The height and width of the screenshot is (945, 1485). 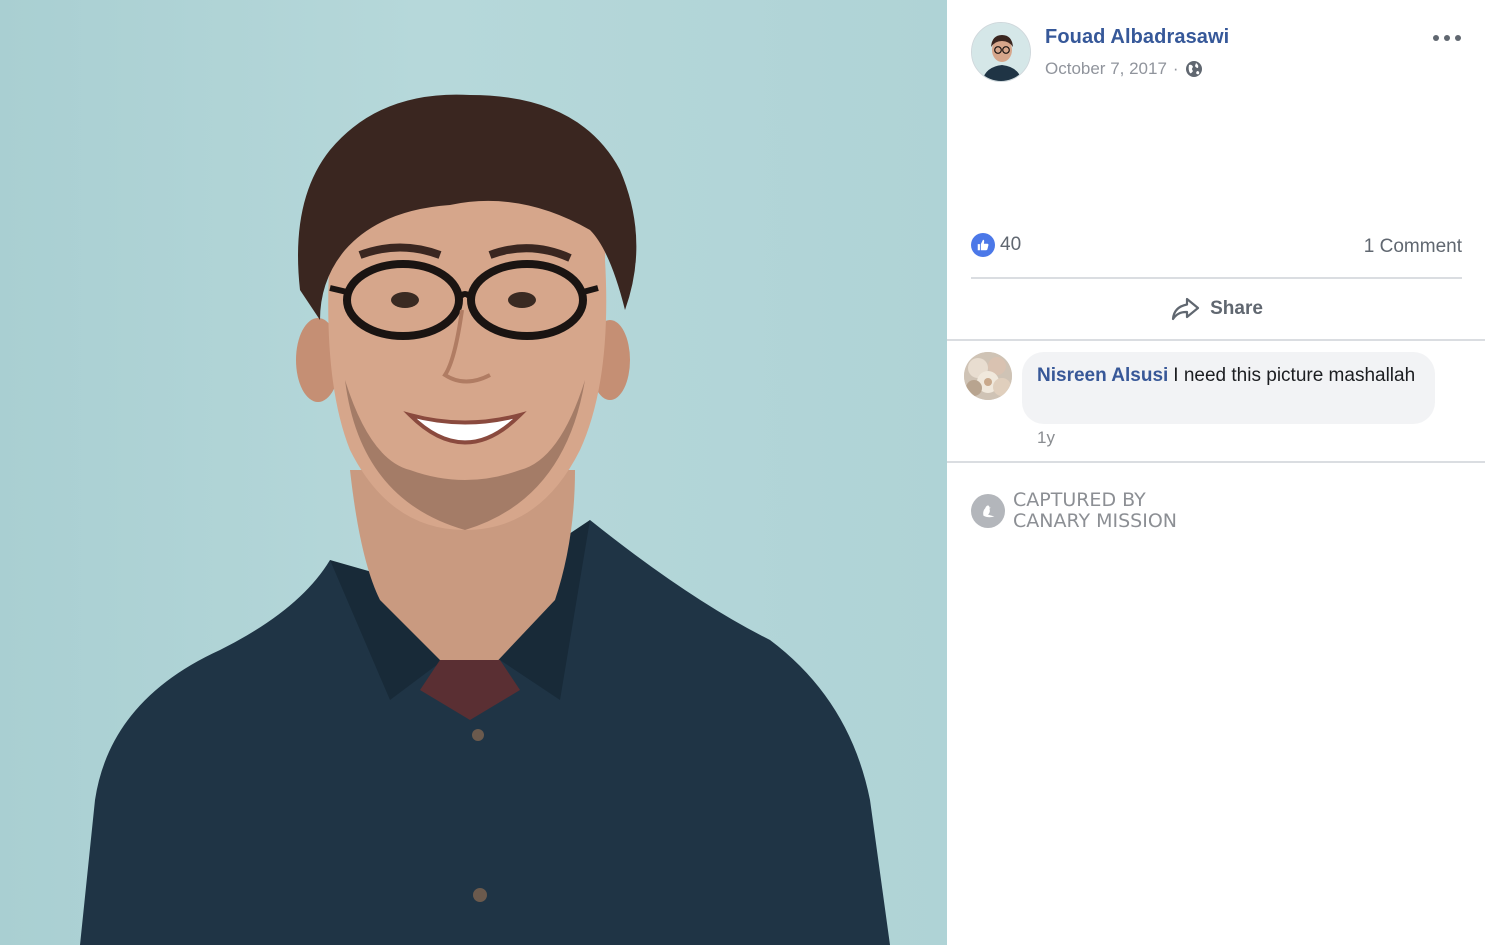 What do you see at coordinates (1011, 244) in the screenshot?
I see `like-count: 40` at bounding box center [1011, 244].